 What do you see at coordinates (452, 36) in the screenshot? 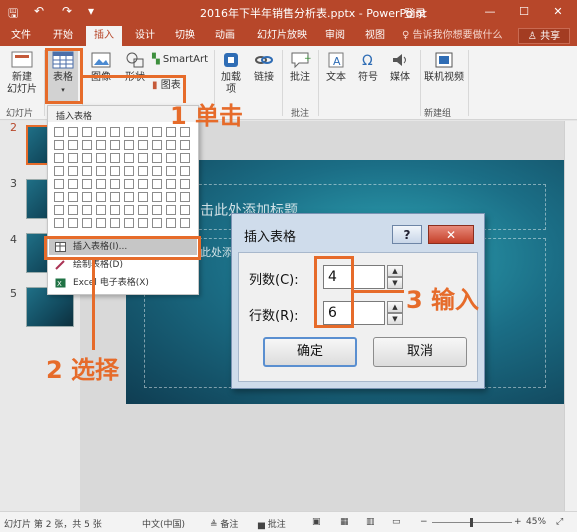
I see `tell-me-search: ♀ 告诉我你想要做什么` at bounding box center [452, 36].